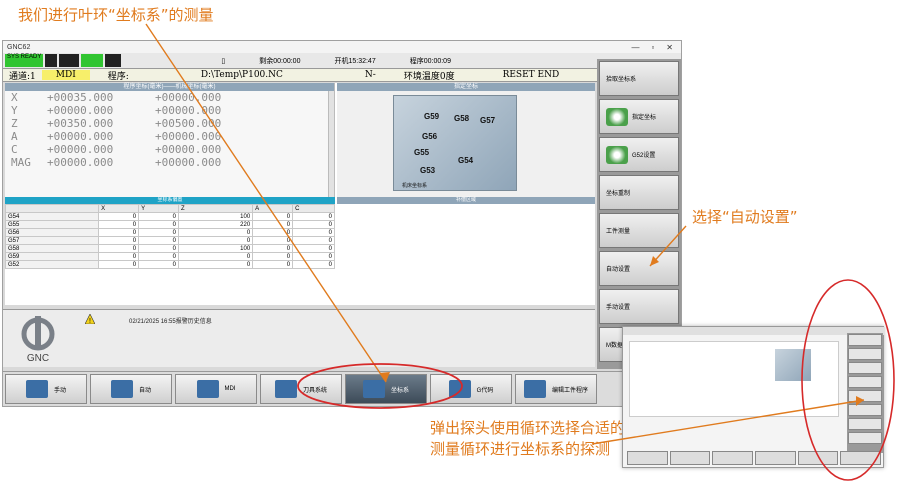  Describe the element at coordinates (169, 232) in the screenshot. I see `table-row: G56 0 0 0 0 0` at that location.